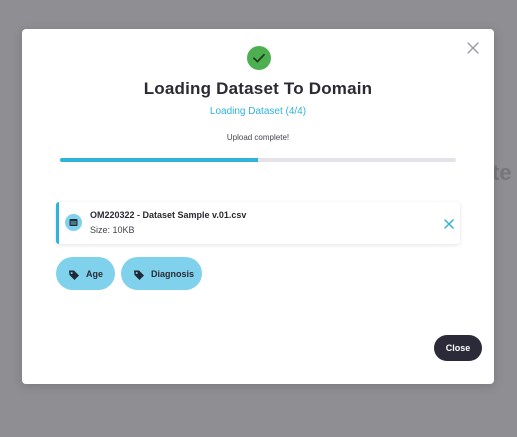 The image size is (517, 437). Describe the element at coordinates (159, 160) in the screenshot. I see `upload-progress-fill` at that location.